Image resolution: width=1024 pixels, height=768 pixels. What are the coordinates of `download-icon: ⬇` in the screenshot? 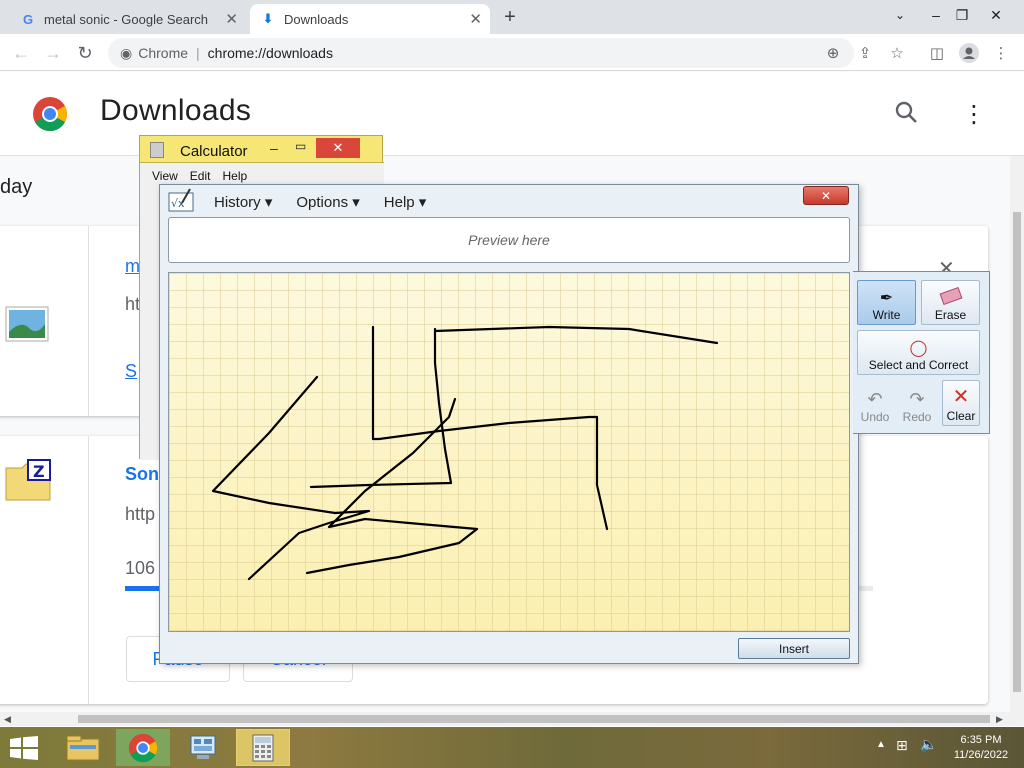 It's located at (268, 18).